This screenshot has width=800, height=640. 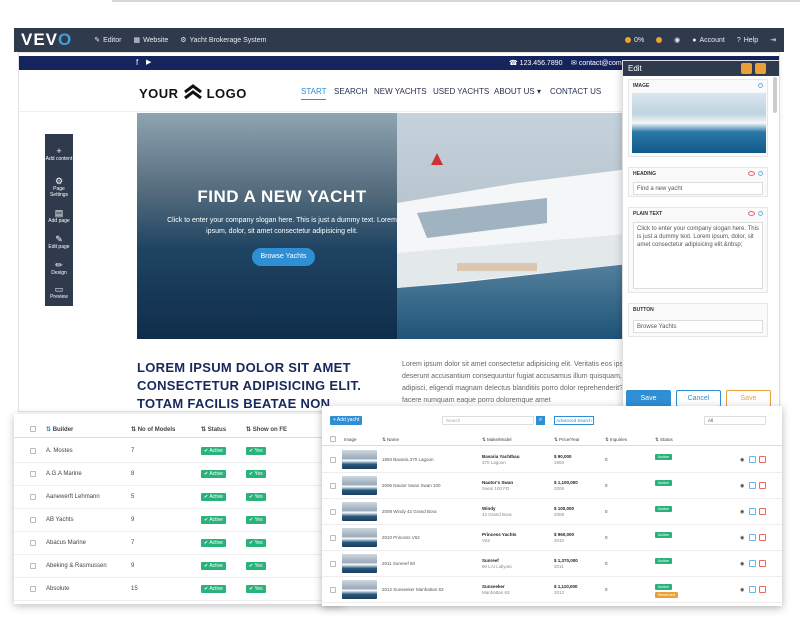 I want to click on download-icon, so click(x=746, y=68).